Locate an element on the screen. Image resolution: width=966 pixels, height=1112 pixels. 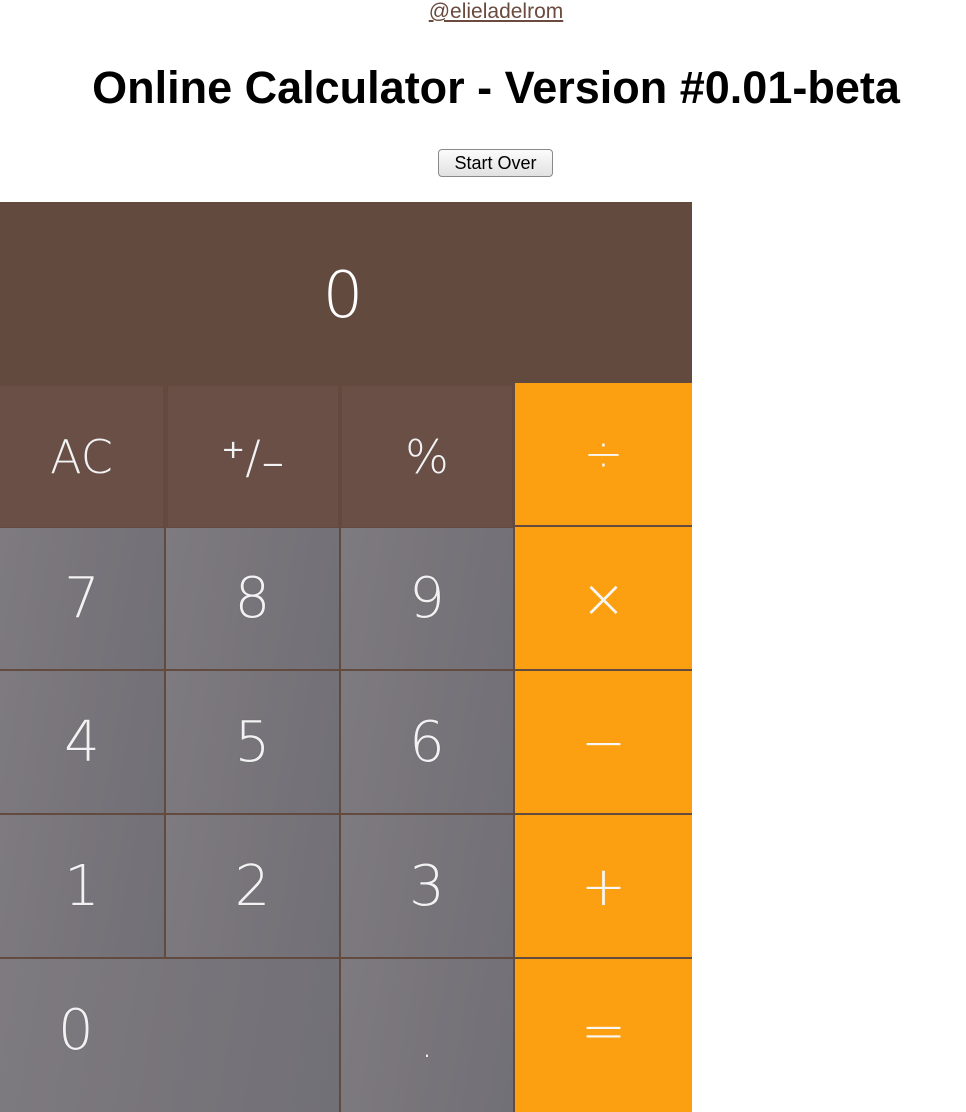
key-1: 1 is located at coordinates (82, 886).